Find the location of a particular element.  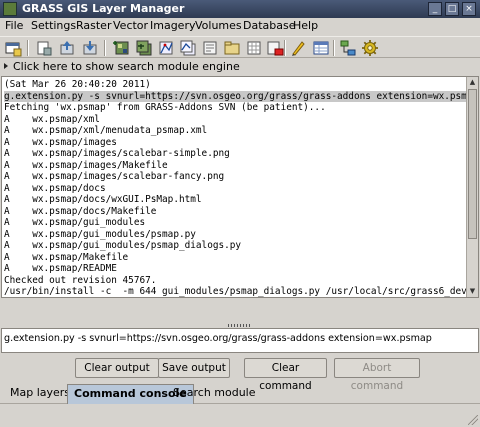

output-line: A wx.psmap/images/Makefile is located at coordinates (86, 165).